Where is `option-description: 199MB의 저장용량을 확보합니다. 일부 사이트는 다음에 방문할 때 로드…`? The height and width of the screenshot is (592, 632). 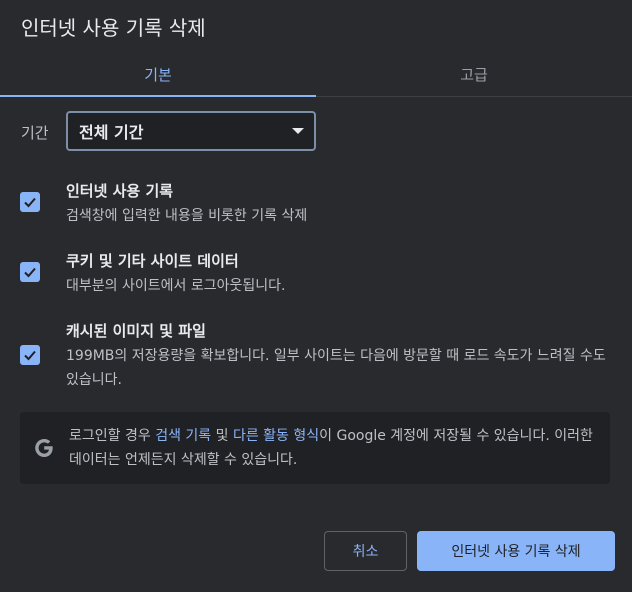
option-description: 199MB의 저장용량을 확보합니다. 일부 사이트는 다음에 방문할 때 로드… is located at coordinates (336, 368).